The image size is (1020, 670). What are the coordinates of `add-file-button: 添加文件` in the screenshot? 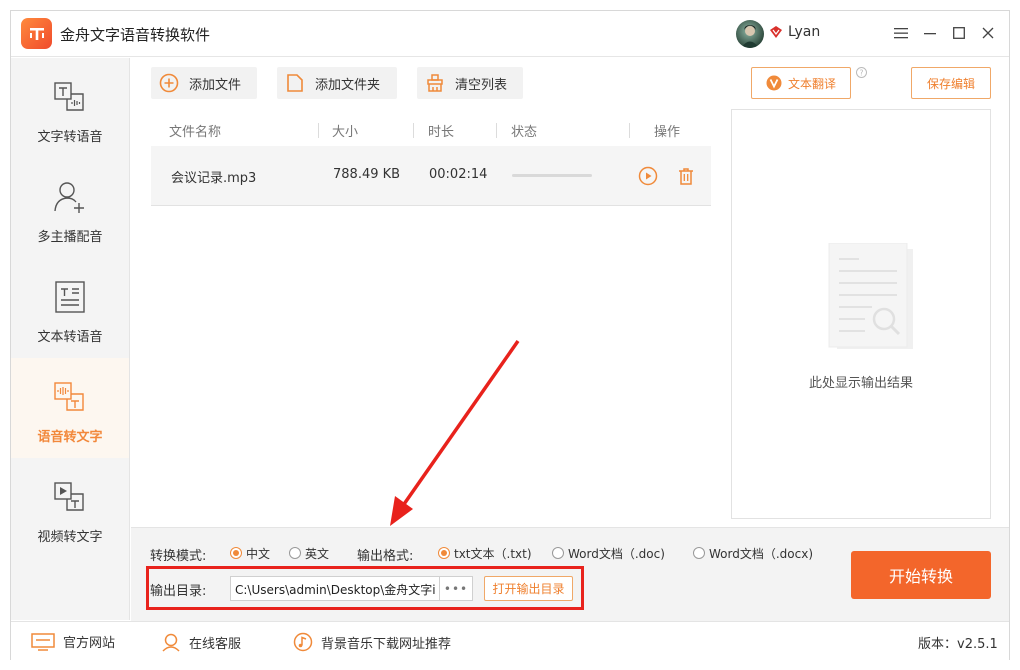 It's located at (204, 83).